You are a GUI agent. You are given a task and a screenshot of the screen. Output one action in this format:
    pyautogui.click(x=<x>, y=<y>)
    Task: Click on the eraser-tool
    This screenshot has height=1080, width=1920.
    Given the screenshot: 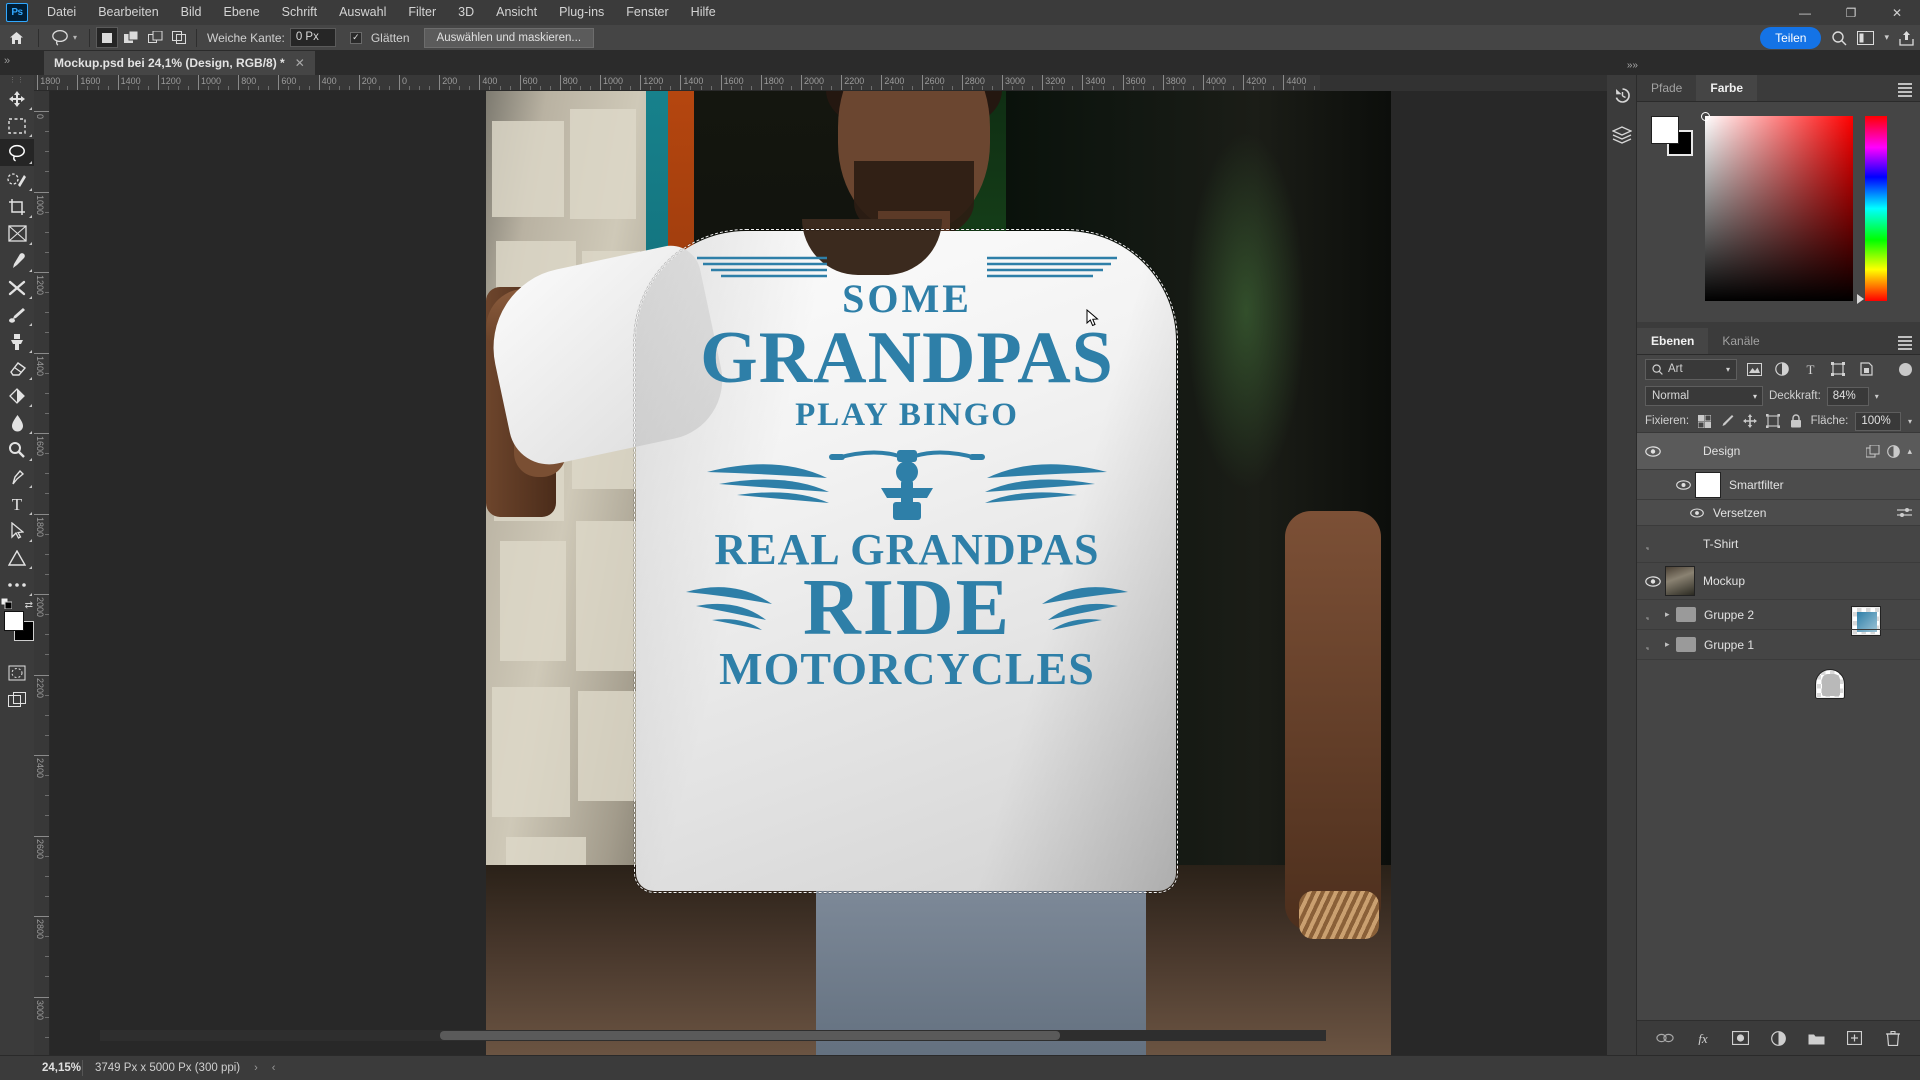 What is the action you would take?
    pyautogui.click(x=17, y=368)
    